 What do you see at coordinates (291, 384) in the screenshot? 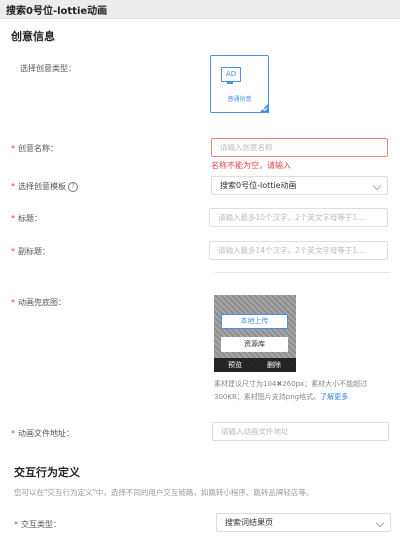
I see `material-hint-line1: 素材建议尺寸为104✖260px；素材大小不能超过` at bounding box center [291, 384].